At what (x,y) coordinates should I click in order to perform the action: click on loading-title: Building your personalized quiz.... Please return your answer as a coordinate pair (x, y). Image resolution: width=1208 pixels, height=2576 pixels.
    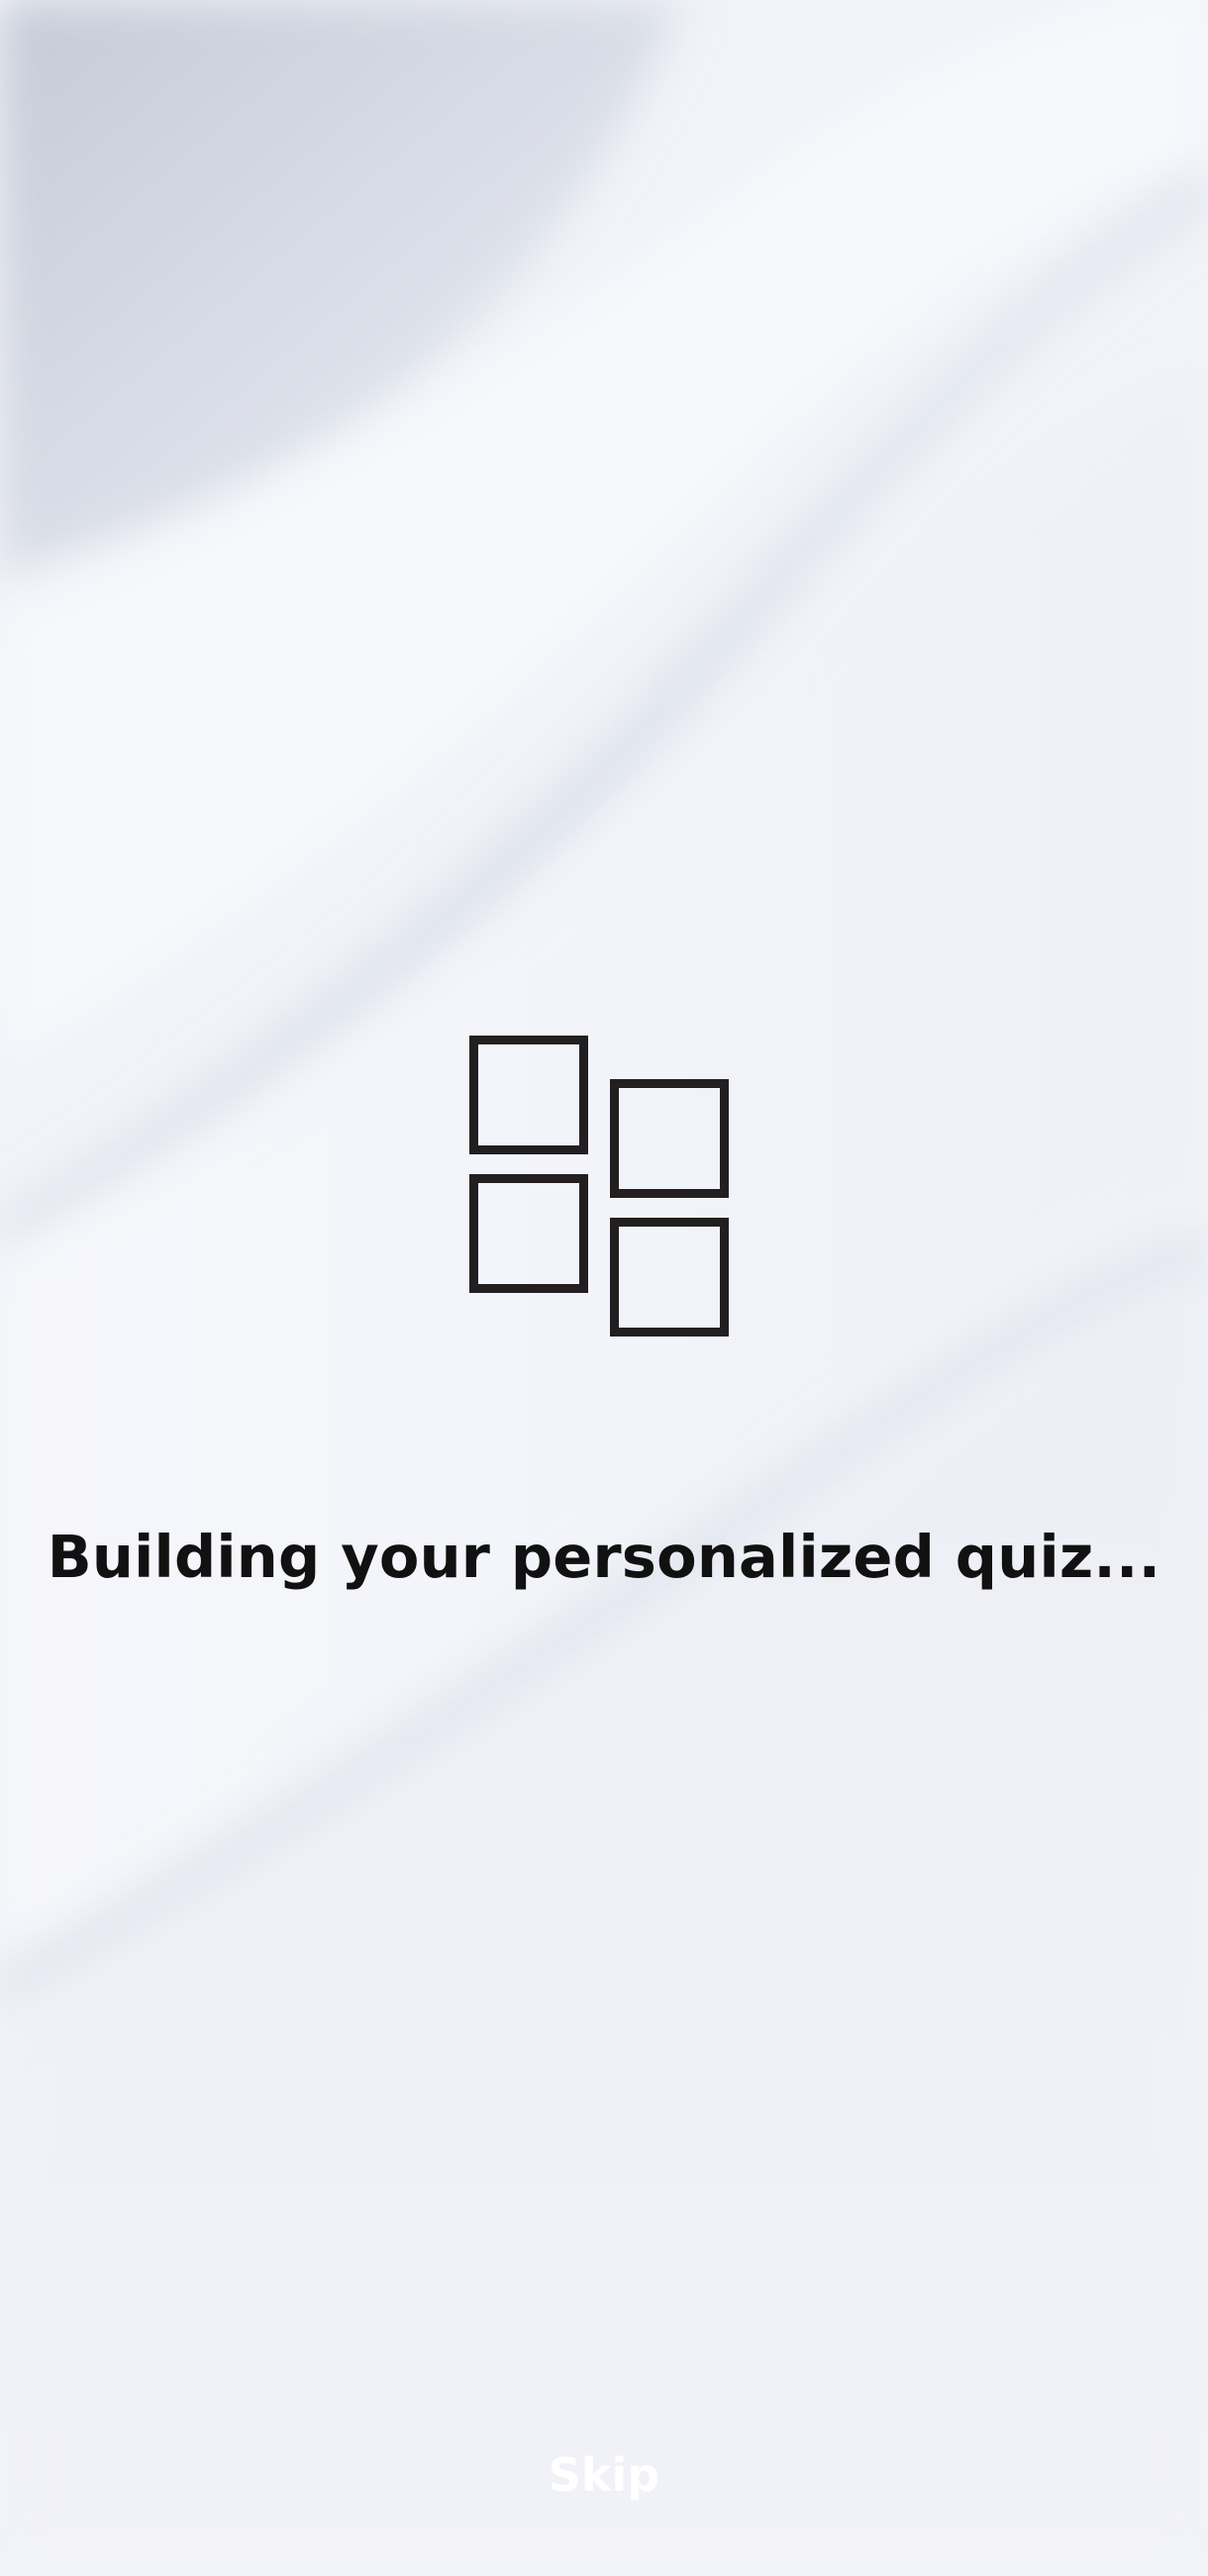
    Looking at the image, I should click on (604, 1557).